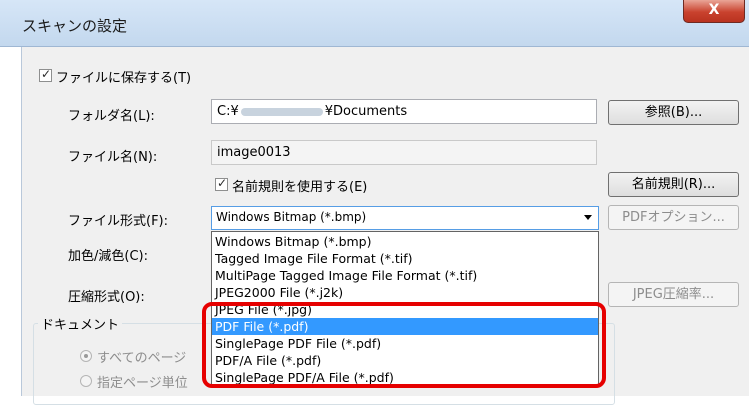 The image size is (749, 405). I want to click on chevron-down-icon, so click(588, 217).